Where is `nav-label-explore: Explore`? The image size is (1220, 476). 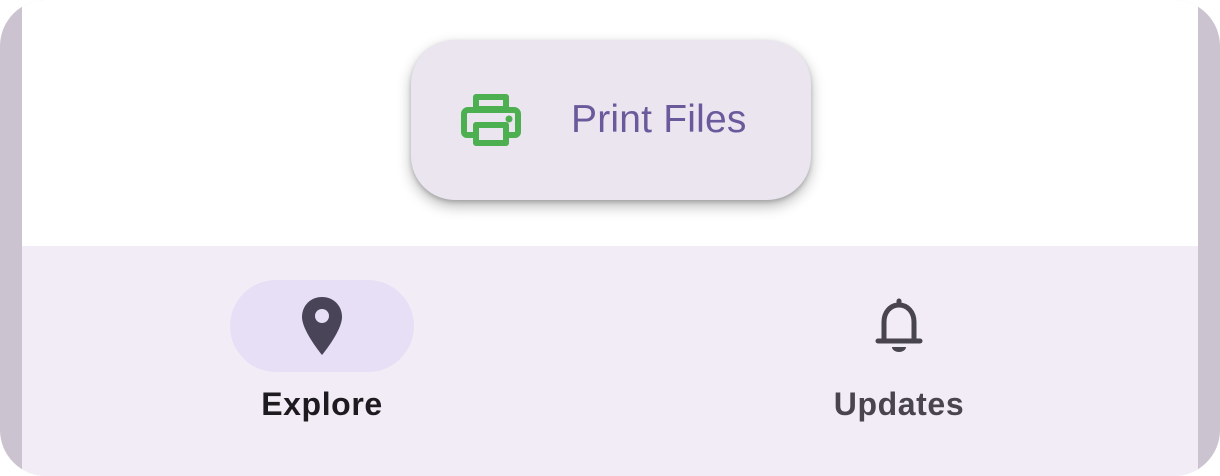
nav-label-explore: Explore is located at coordinates (322, 404).